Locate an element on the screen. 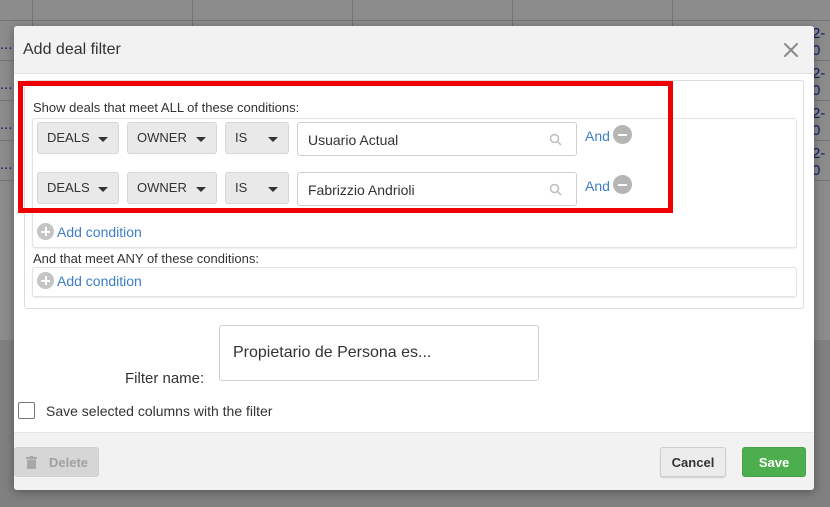 The image size is (830, 507). filter-name-label: Filter name: is located at coordinates (165, 378).